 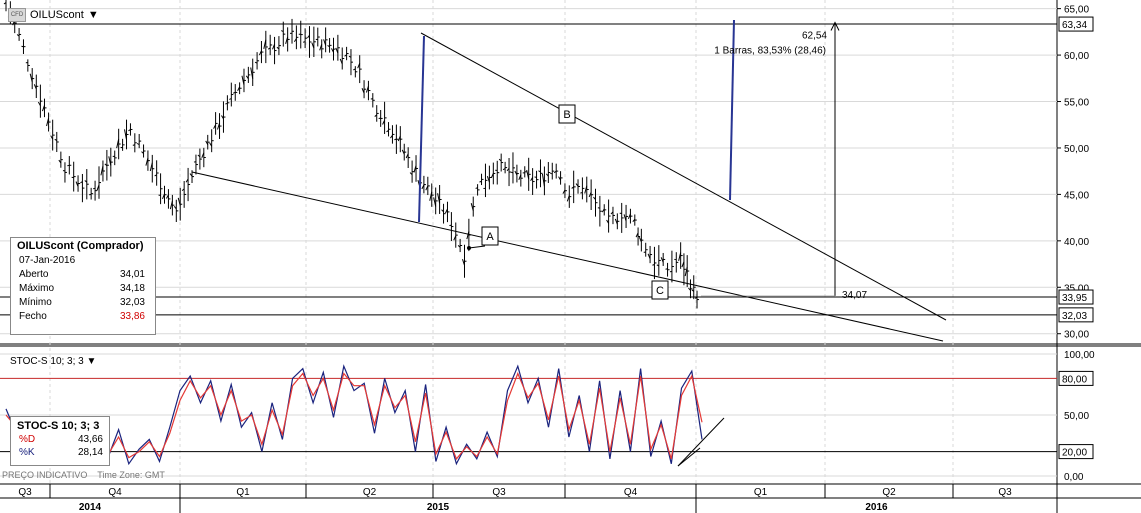 What do you see at coordinates (814, 35) in the screenshot?
I see `measure-end-label: 62,54` at bounding box center [814, 35].